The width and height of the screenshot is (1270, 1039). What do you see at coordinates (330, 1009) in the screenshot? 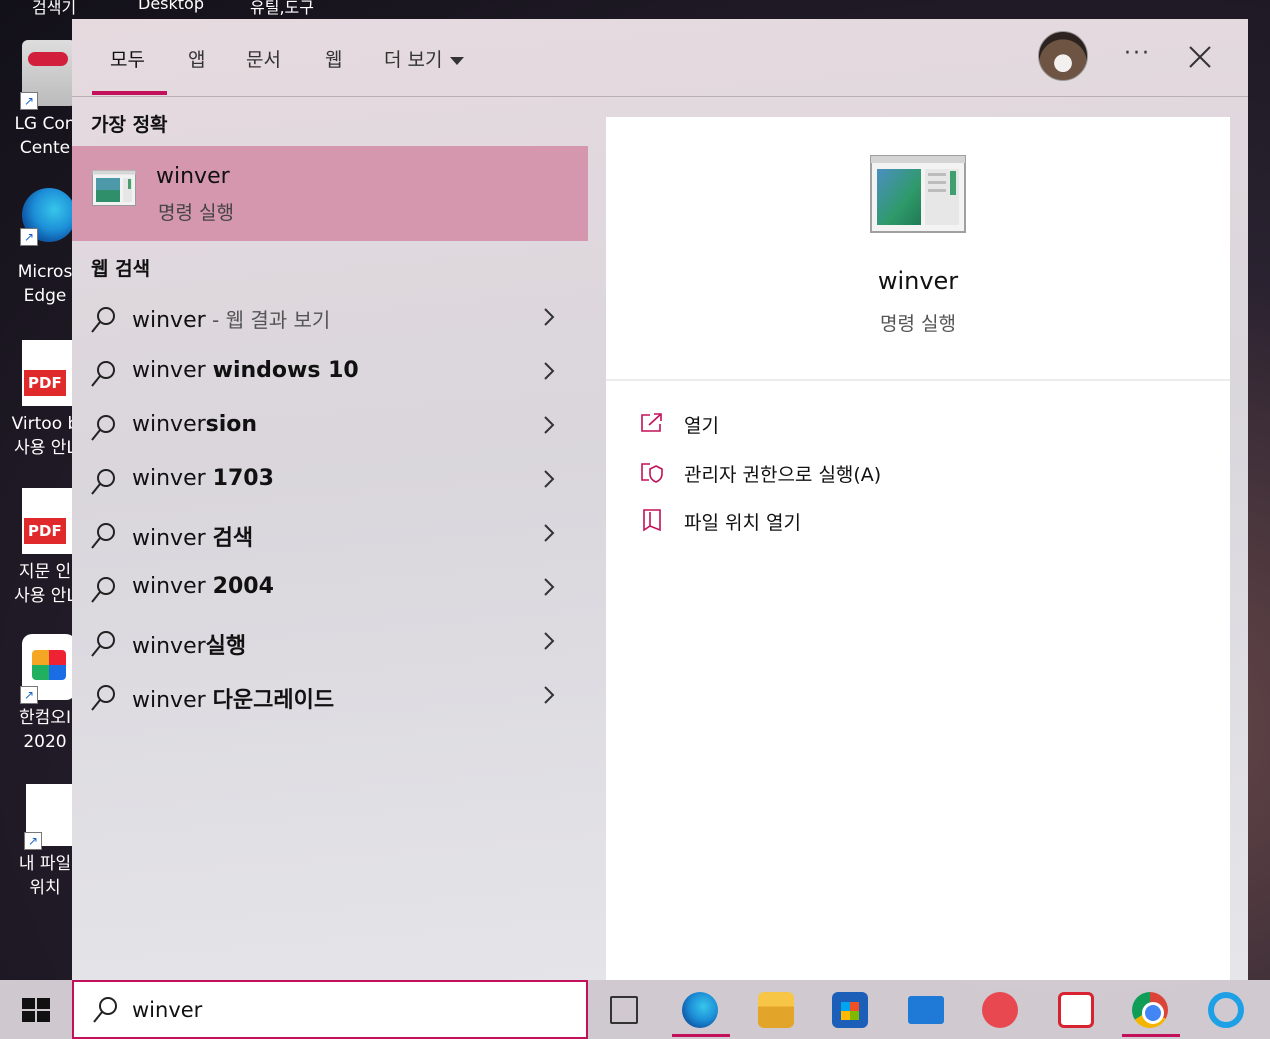
I see `taskbar-search-box: winver` at bounding box center [330, 1009].